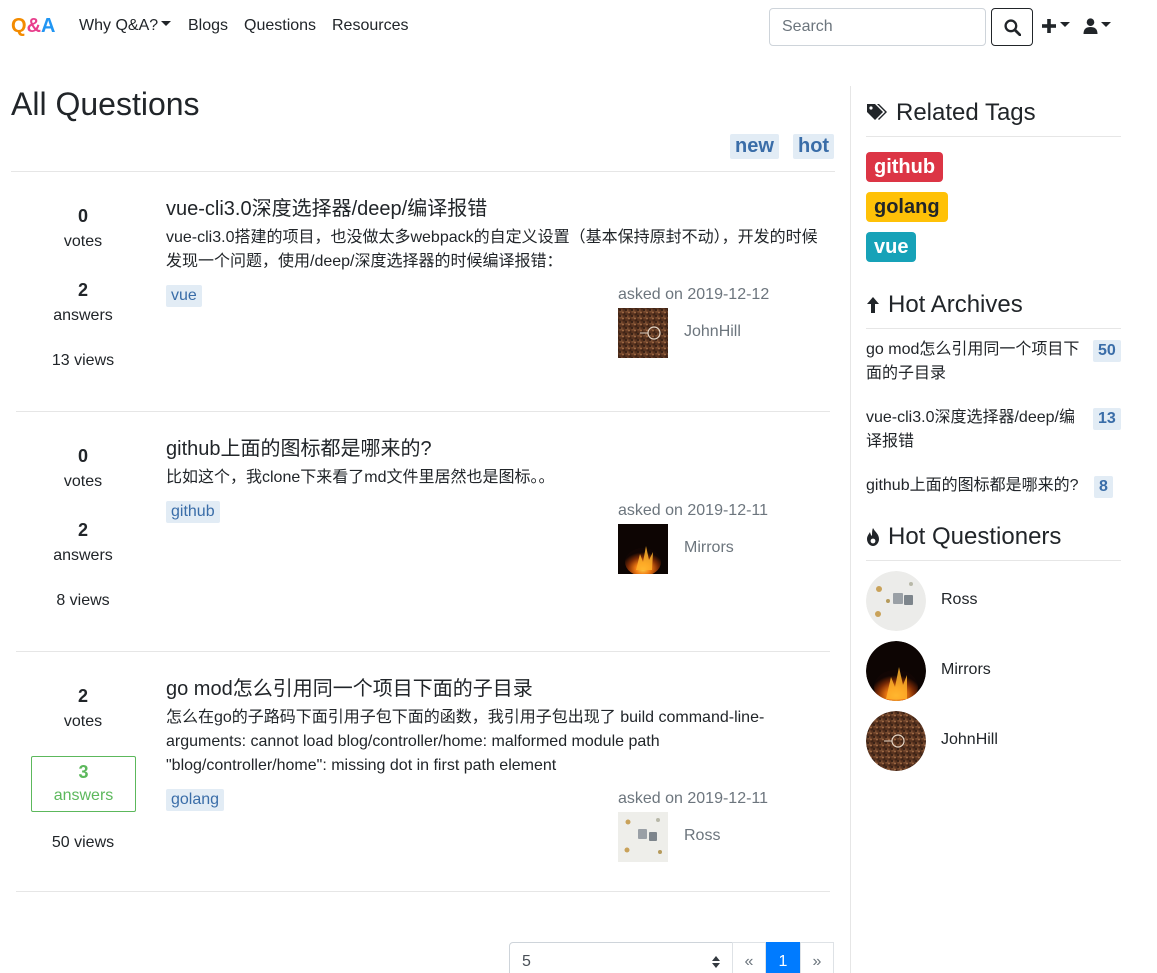  Describe the element at coordinates (749, 957) in the screenshot. I see `pagination-prev: «` at that location.